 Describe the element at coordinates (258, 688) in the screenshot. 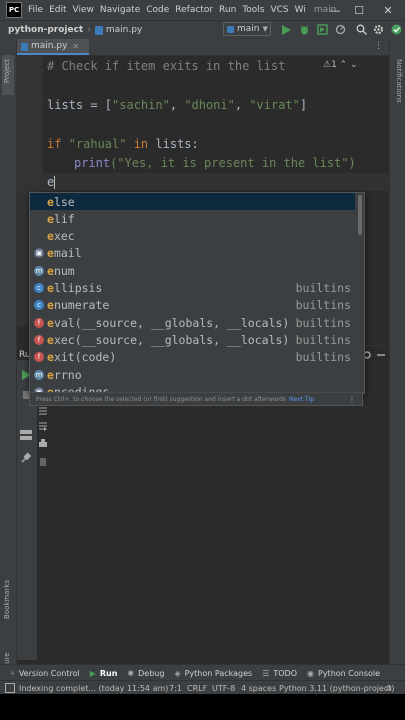

I see `indent-setting: 4 spaces` at that location.